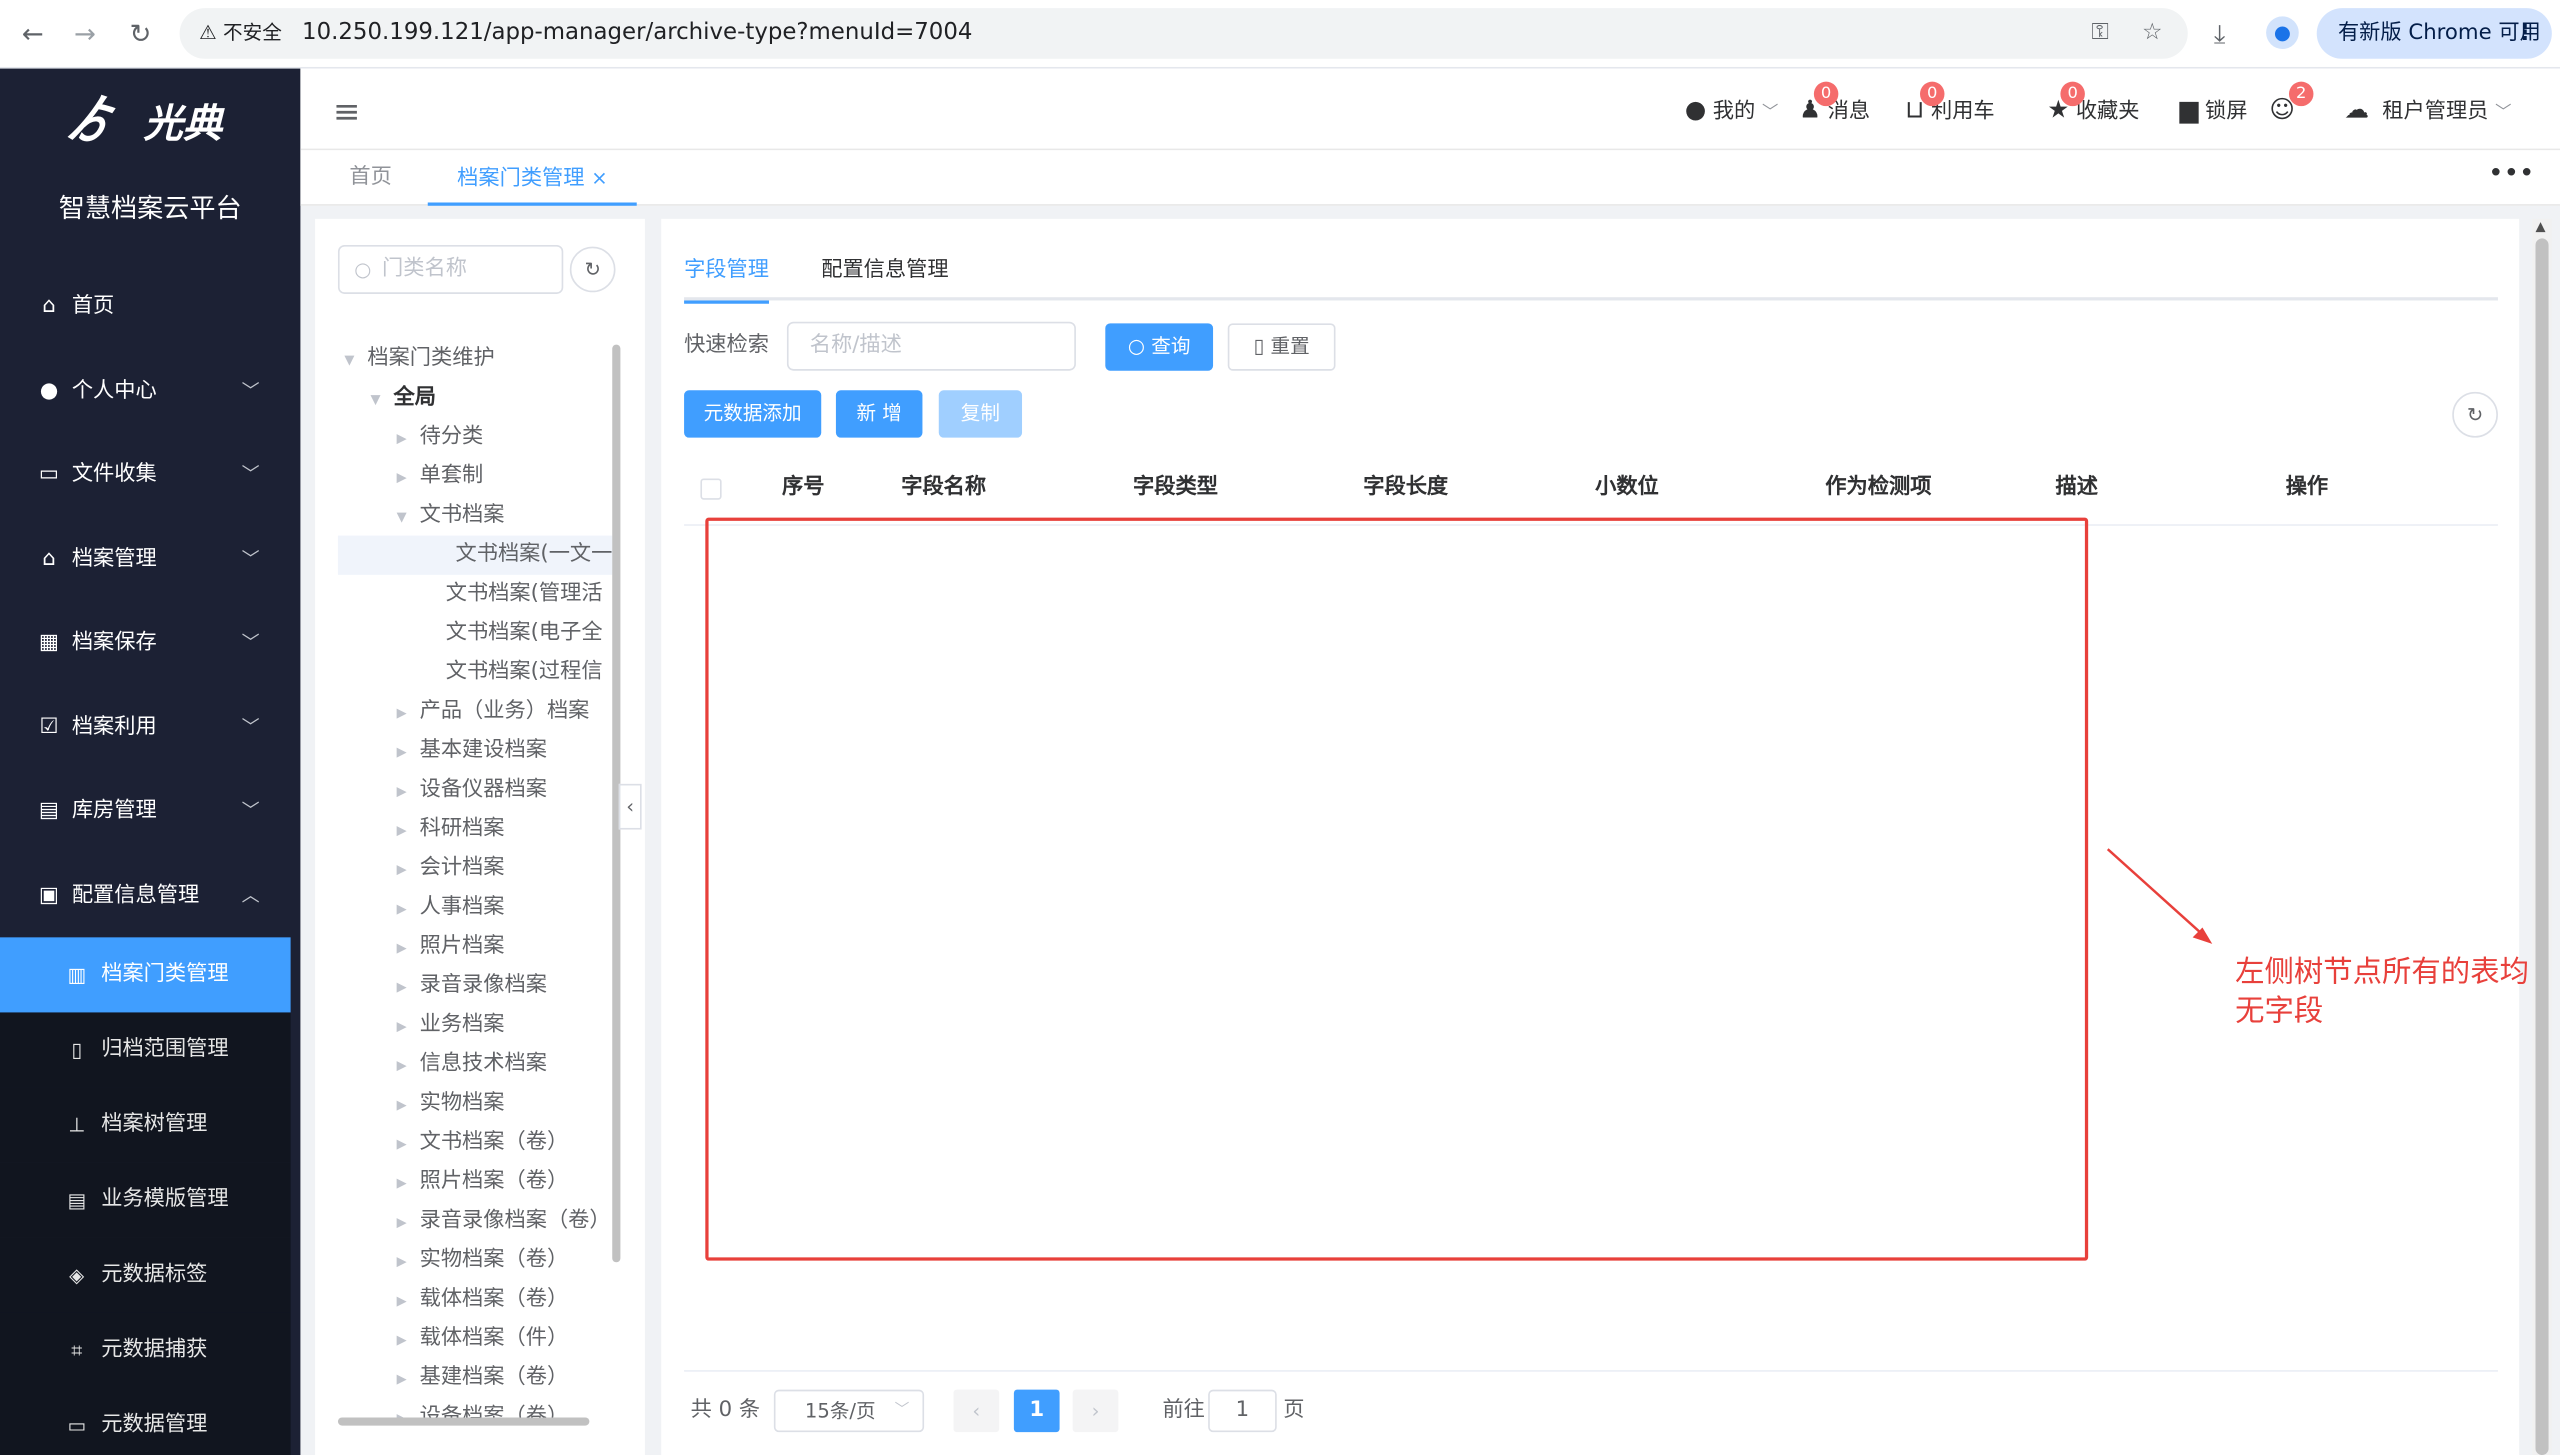 This screenshot has width=2560, height=1455. I want to click on close-icon: ×, so click(599, 178).